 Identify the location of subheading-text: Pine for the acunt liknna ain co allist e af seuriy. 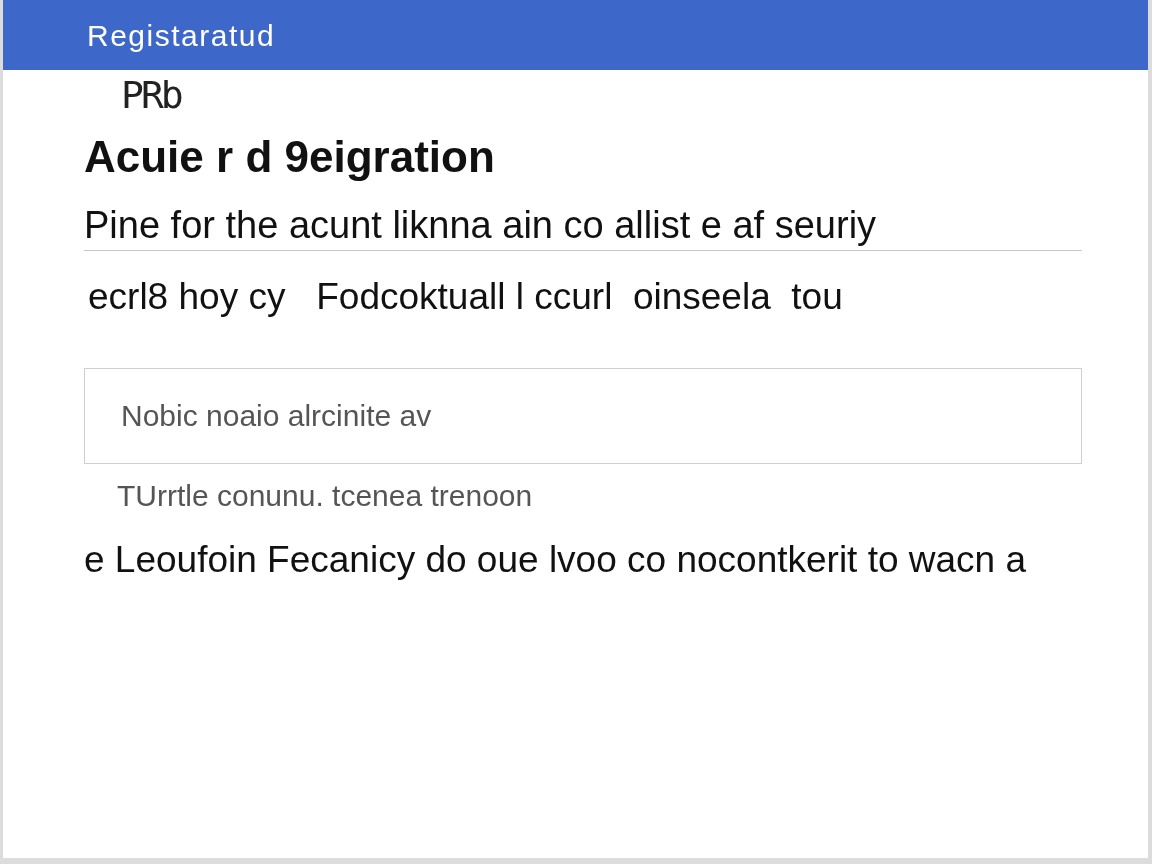
(481, 225).